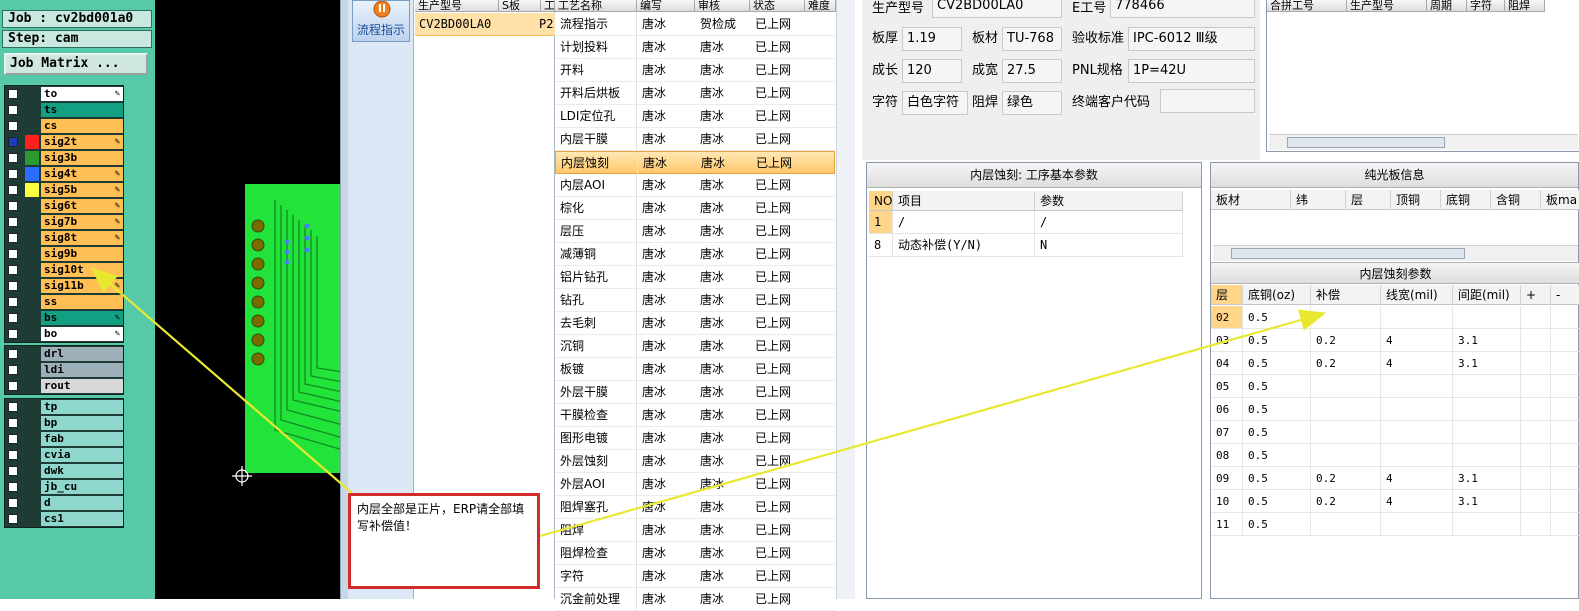 The image size is (1579, 611). Describe the element at coordinates (221, 380) in the screenshot. I see `arrow-to-layer` at that location.